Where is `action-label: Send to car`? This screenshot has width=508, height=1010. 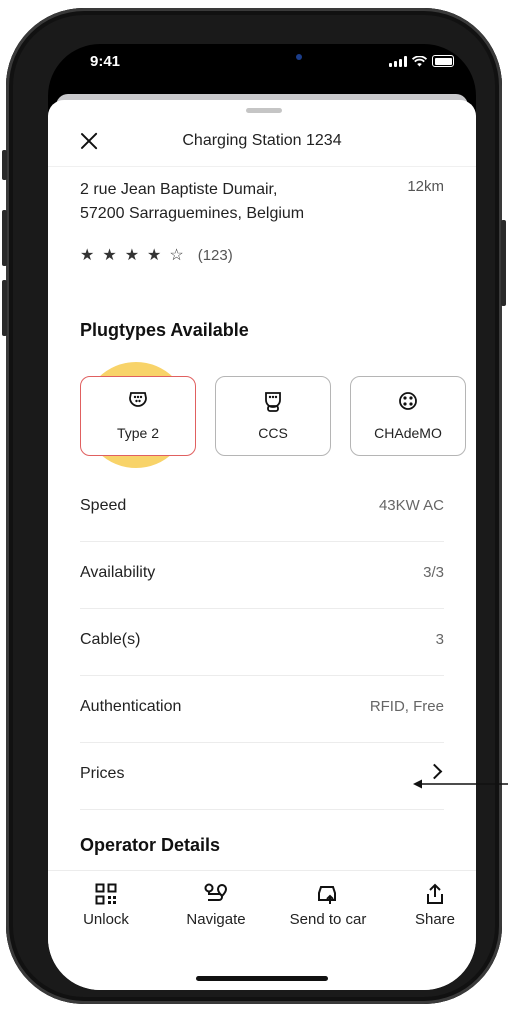 action-label: Send to car is located at coordinates (328, 919).